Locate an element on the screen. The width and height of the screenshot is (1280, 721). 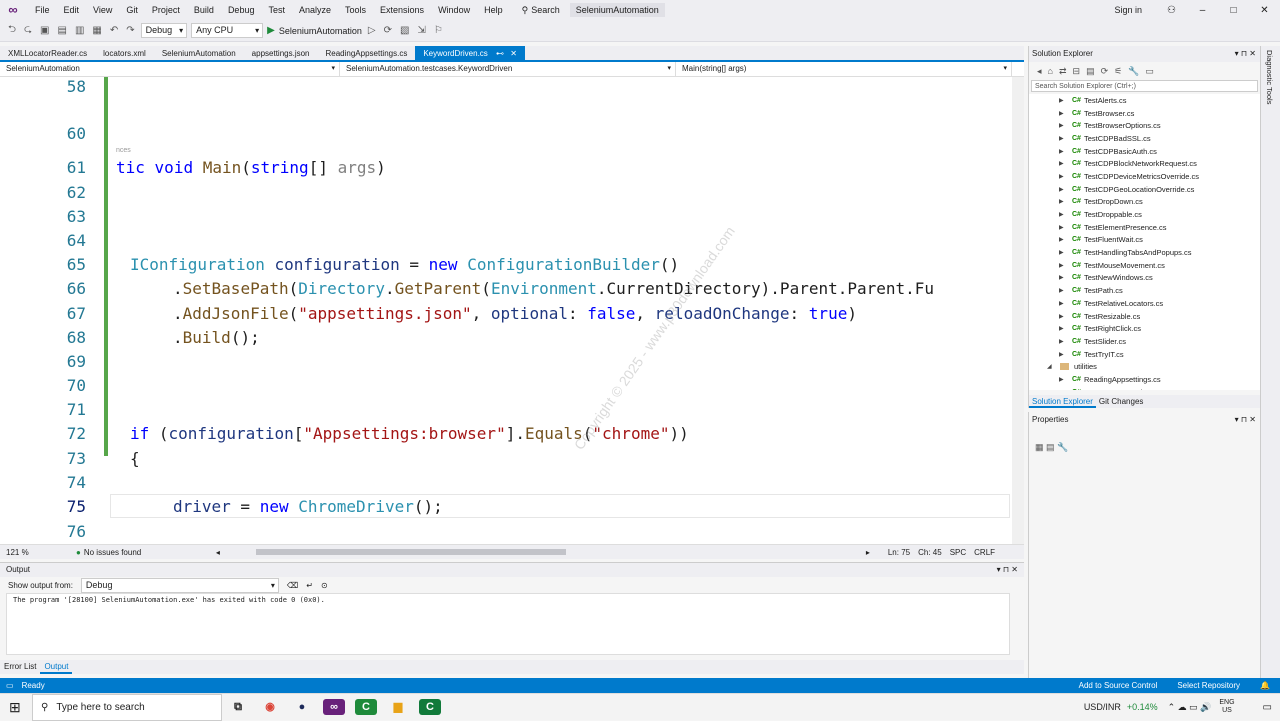
save-all-icon: ▦ is located at coordinates (96, 30).